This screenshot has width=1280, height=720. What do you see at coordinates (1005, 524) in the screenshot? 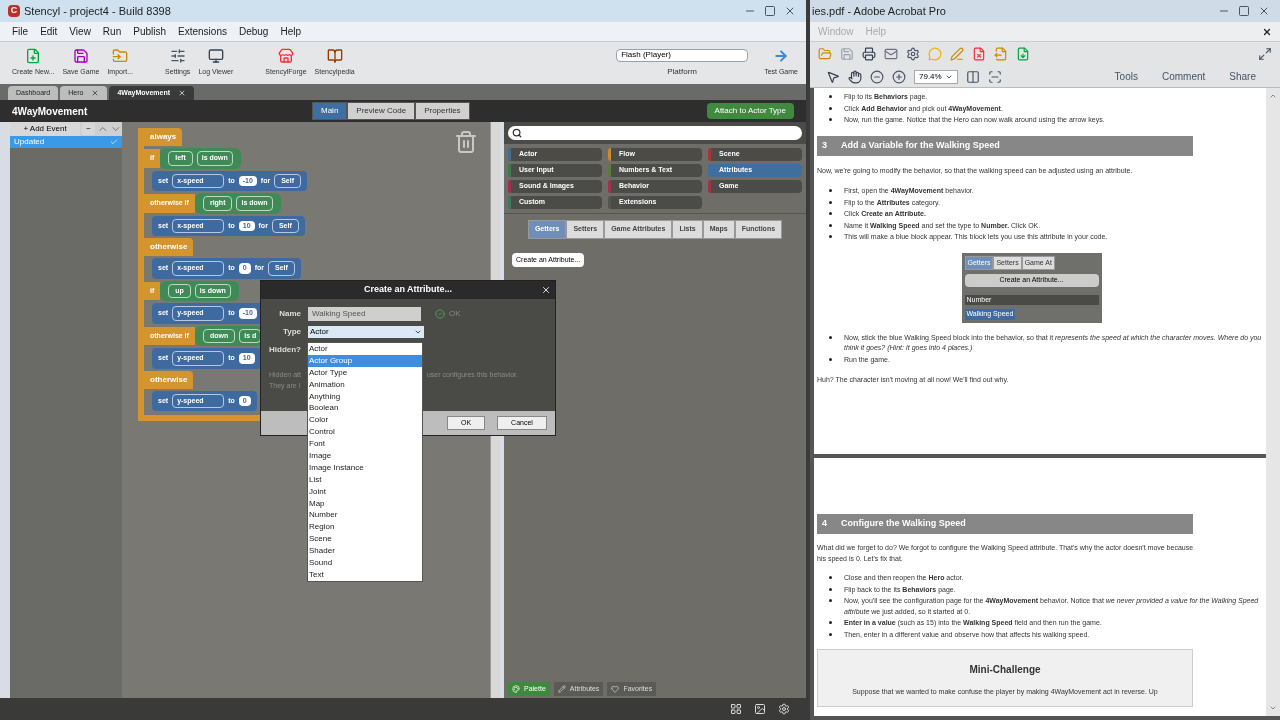
I see `section-heading: 4 Configure the Walking Speed` at bounding box center [1005, 524].